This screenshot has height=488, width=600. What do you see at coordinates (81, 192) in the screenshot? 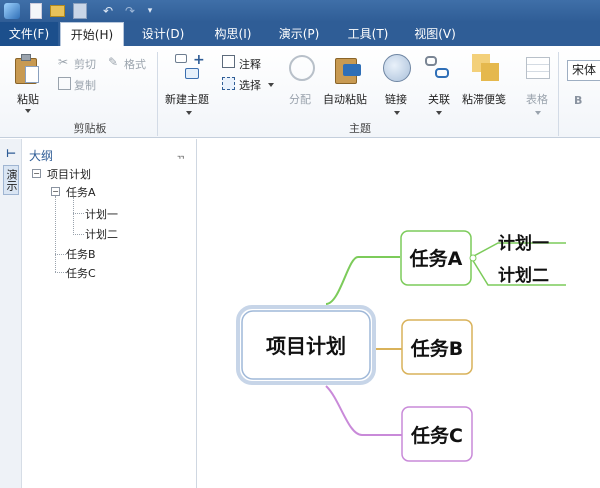
I see `outline-item-task-a: 任务A` at bounding box center [81, 192].